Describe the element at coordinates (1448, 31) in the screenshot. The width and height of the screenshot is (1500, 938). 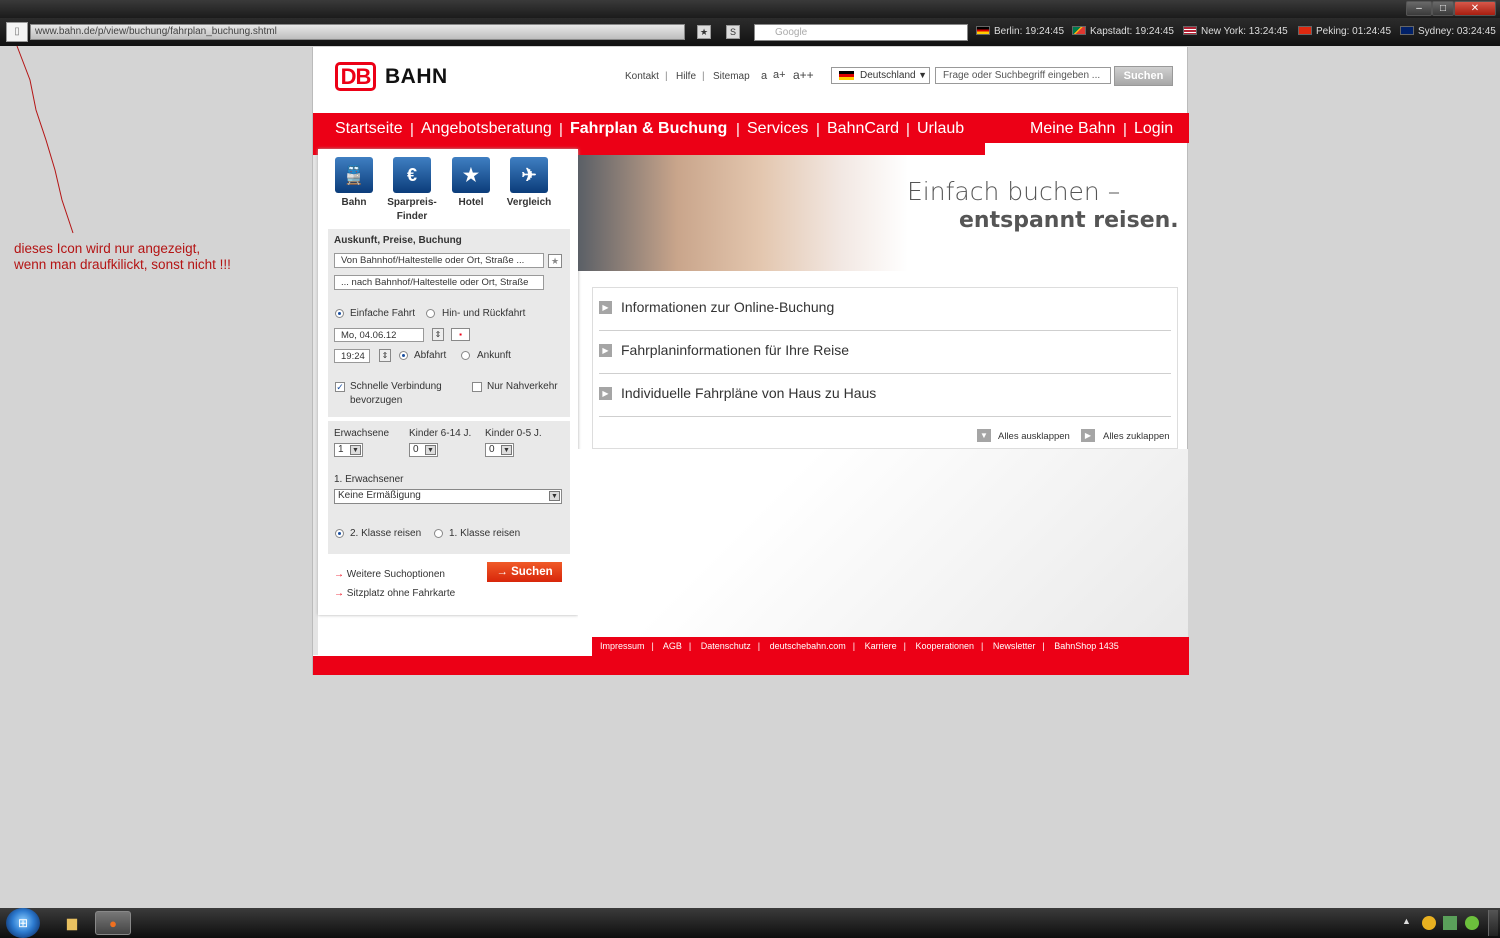
I see `clock-sydney: Sydney: 03:24:45` at that location.